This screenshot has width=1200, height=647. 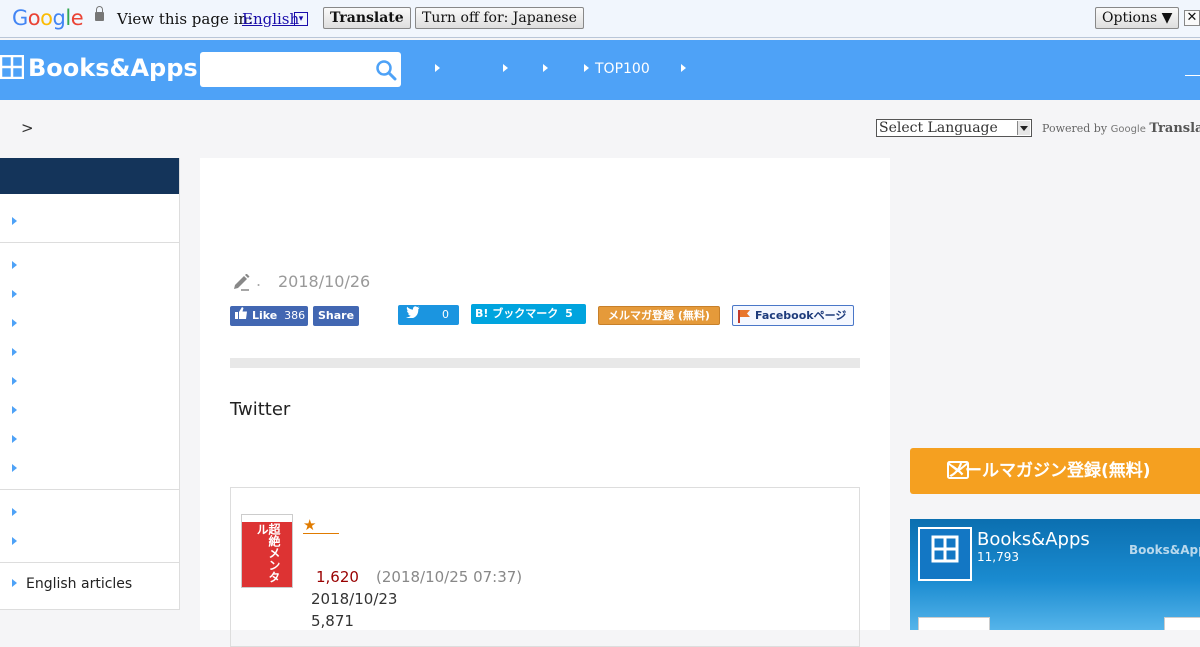 What do you see at coordinates (528, 314) in the screenshot?
I see `hatena-bookmark-button: B! ブックマーク 5` at bounding box center [528, 314].